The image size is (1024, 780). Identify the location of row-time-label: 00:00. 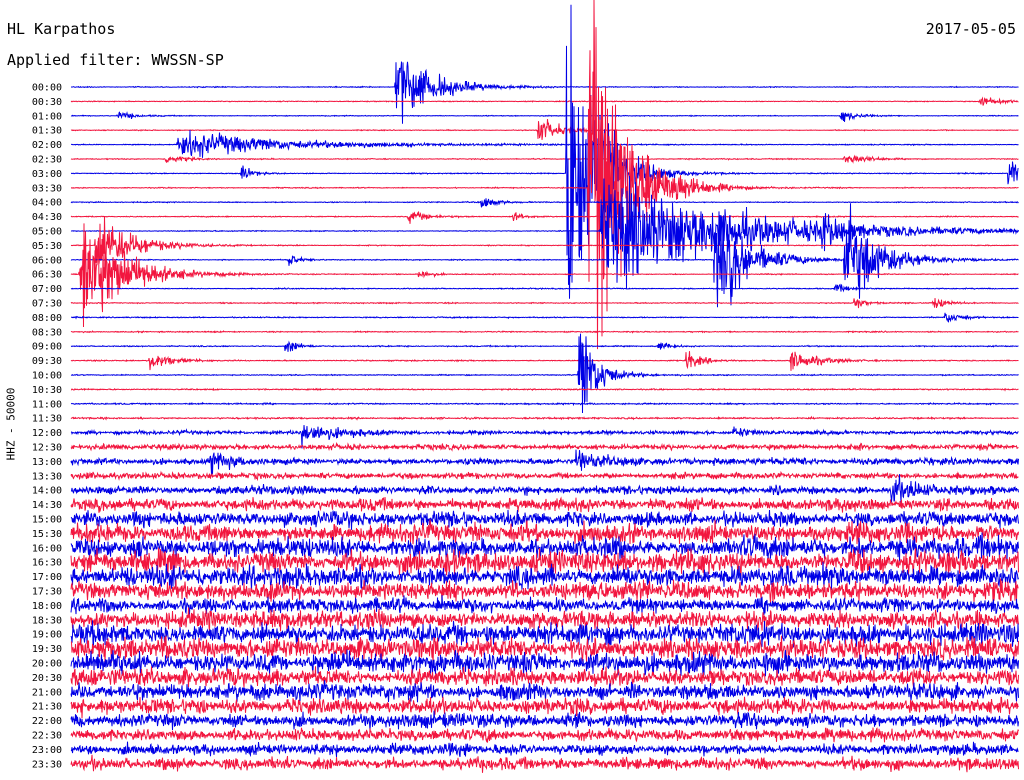
(47, 88).